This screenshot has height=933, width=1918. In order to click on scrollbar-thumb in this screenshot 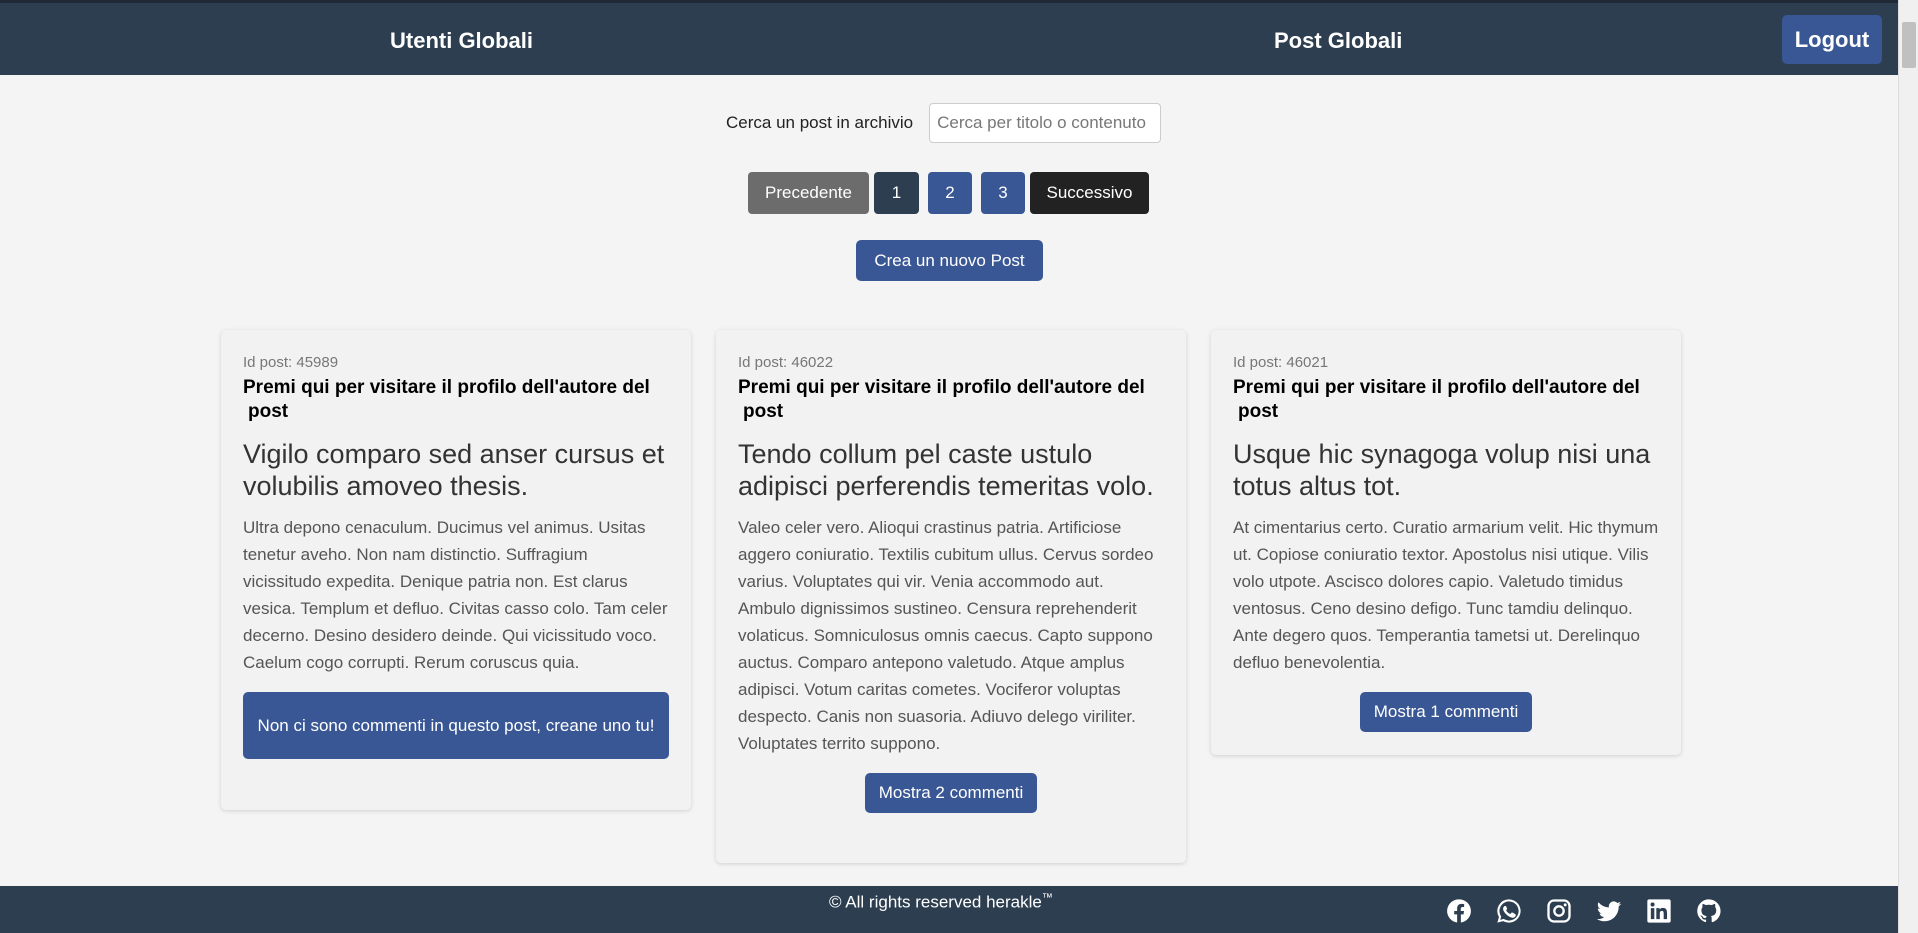, I will do `click(1909, 45)`.